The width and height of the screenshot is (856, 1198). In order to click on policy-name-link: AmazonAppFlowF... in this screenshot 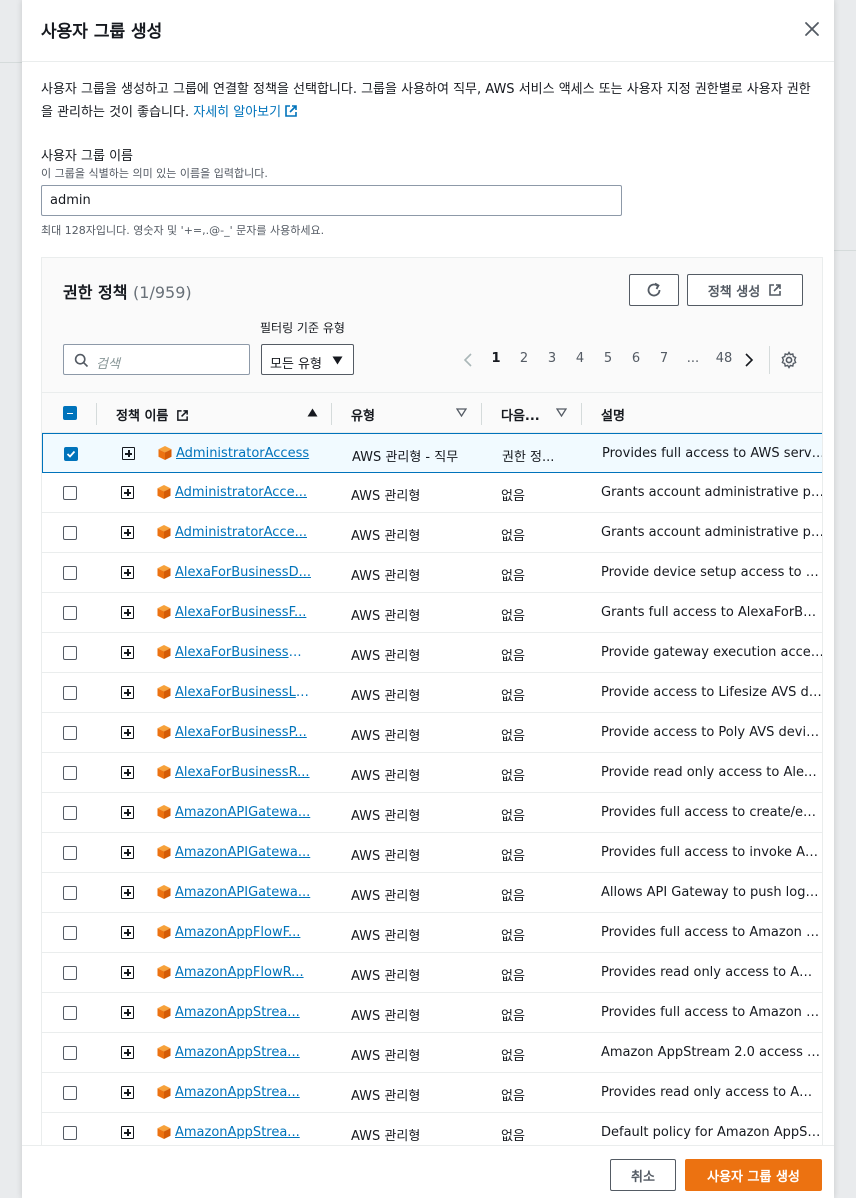, I will do `click(243, 932)`.